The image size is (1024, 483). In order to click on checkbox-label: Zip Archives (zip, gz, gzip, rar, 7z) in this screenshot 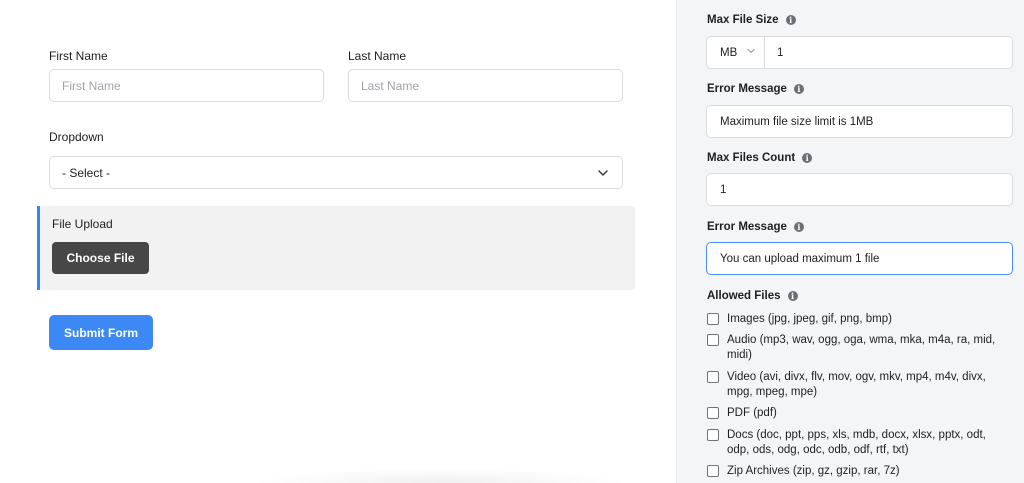, I will do `click(813, 471)`.